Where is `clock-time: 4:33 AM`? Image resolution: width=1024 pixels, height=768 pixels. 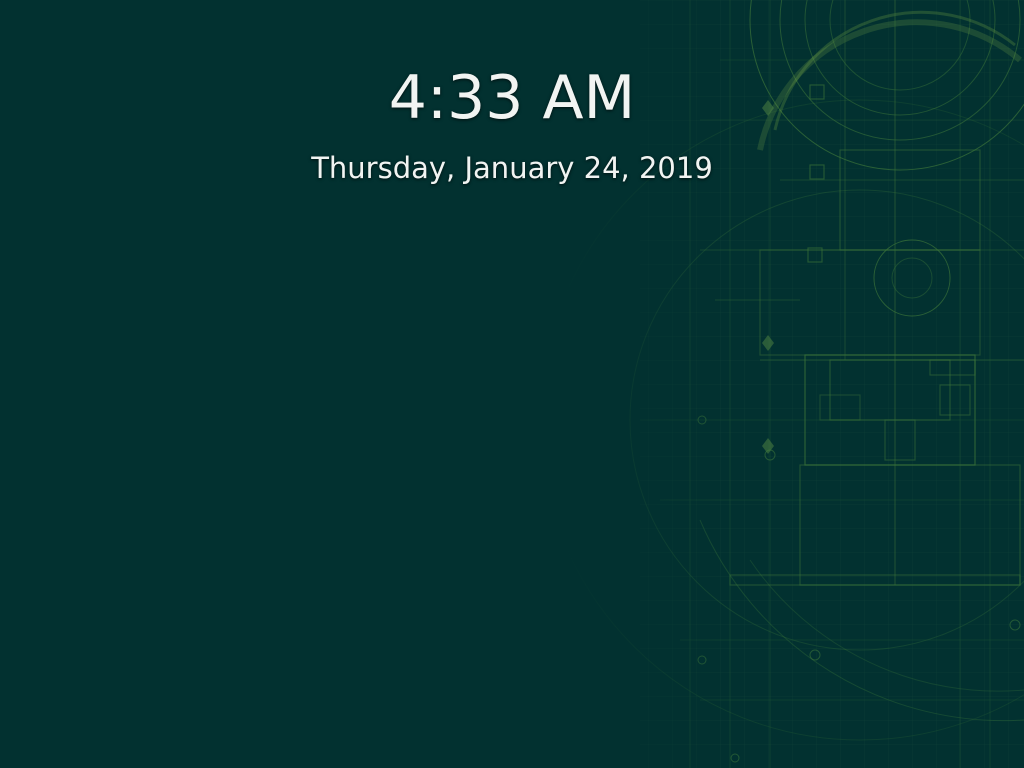
clock-time: 4:33 AM is located at coordinates (512, 98).